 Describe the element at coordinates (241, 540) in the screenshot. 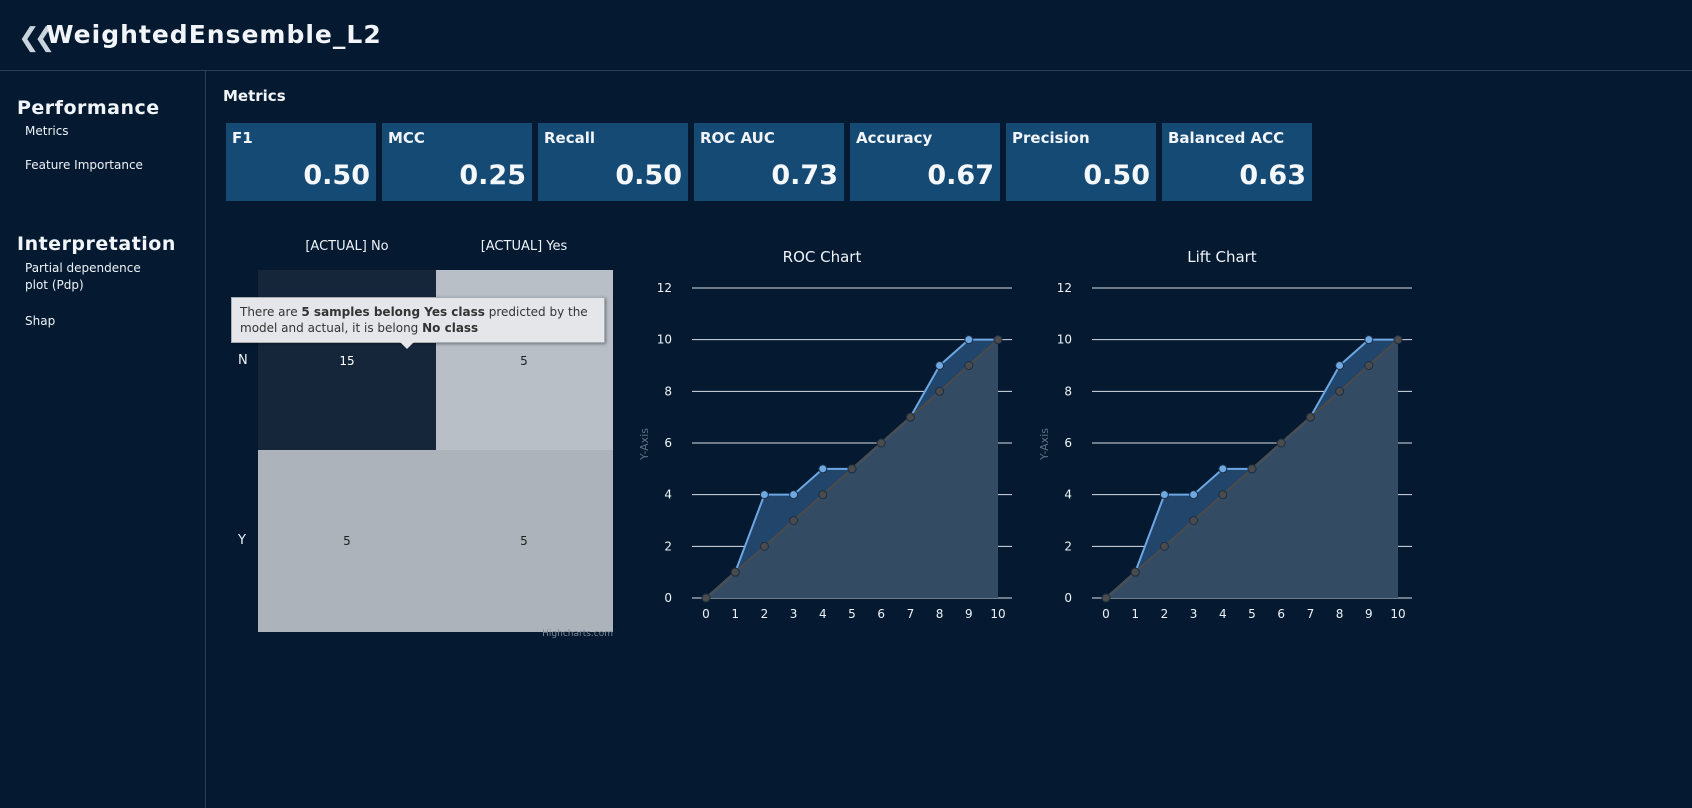

I see `heatmap-y-label: Y` at that location.